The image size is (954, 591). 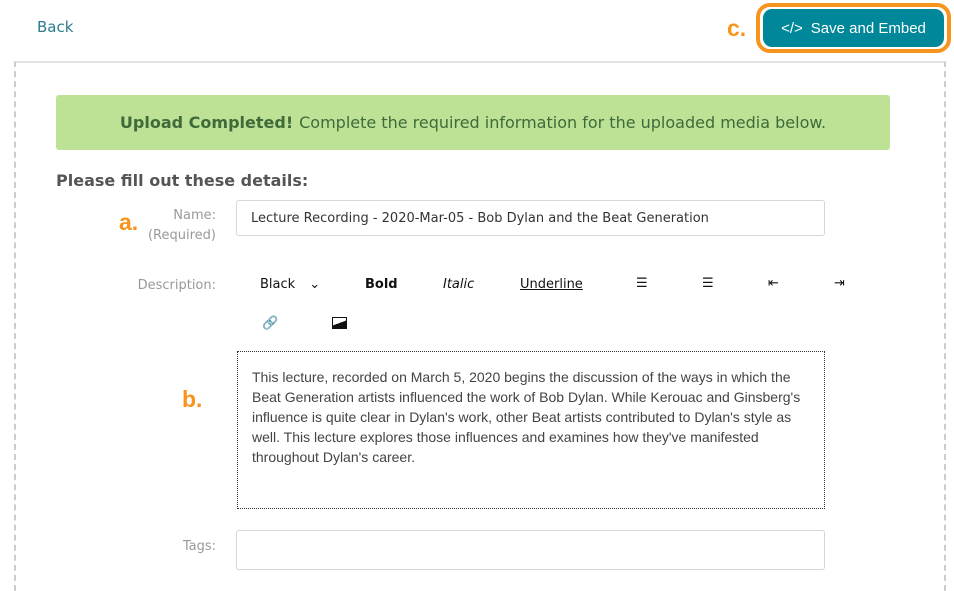 What do you see at coordinates (176, 285) in the screenshot?
I see `description-label: Description:` at bounding box center [176, 285].